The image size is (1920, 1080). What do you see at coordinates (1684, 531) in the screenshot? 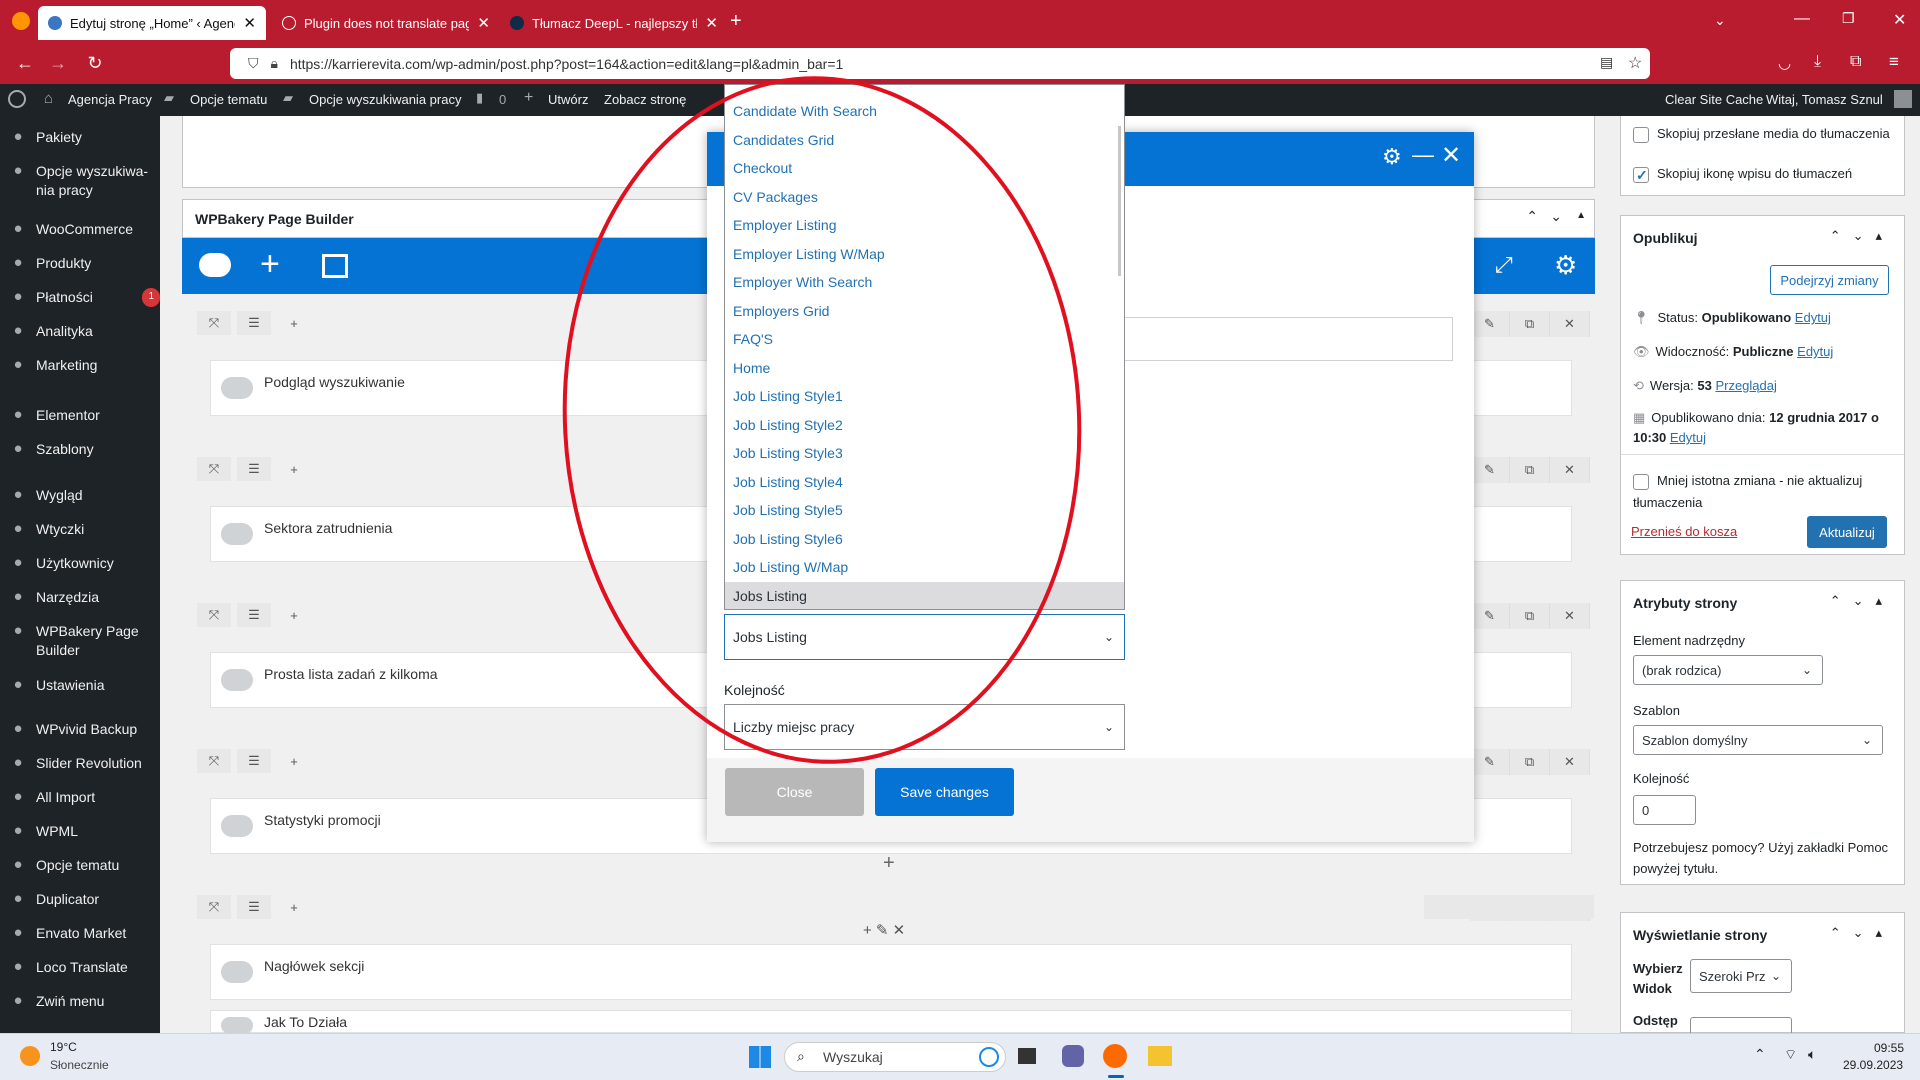
I see `move-to-trash-link: Przenieś do kosza` at bounding box center [1684, 531].